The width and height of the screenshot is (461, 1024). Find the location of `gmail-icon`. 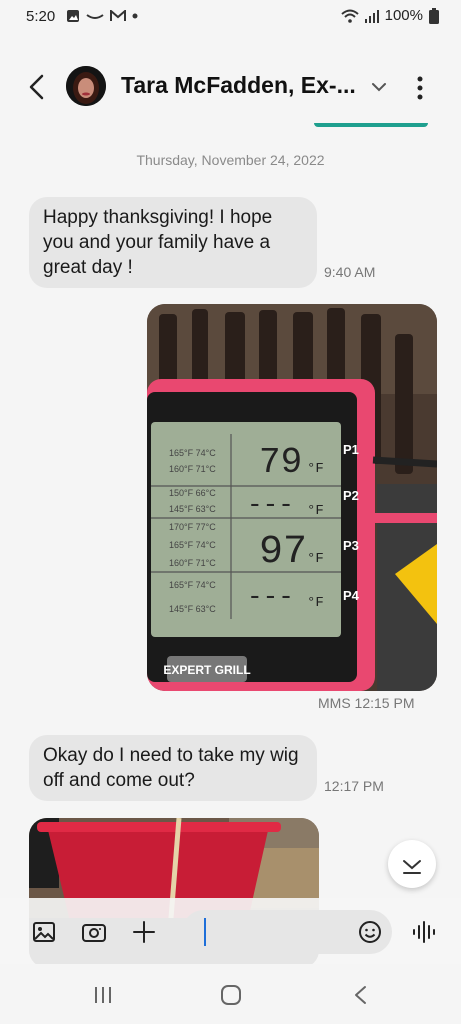

gmail-icon is located at coordinates (118, 15).